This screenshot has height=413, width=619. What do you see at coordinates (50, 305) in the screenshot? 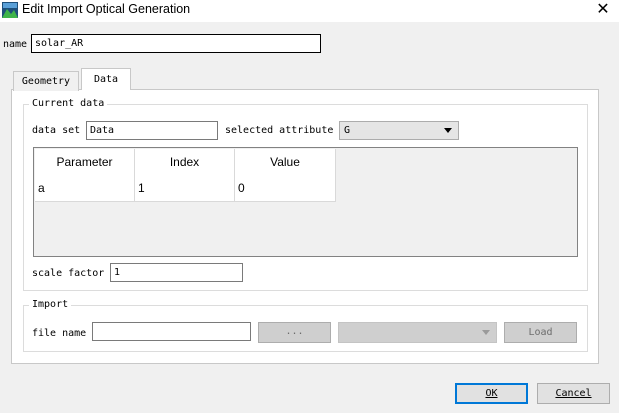
I see `import-title: Import` at bounding box center [50, 305].